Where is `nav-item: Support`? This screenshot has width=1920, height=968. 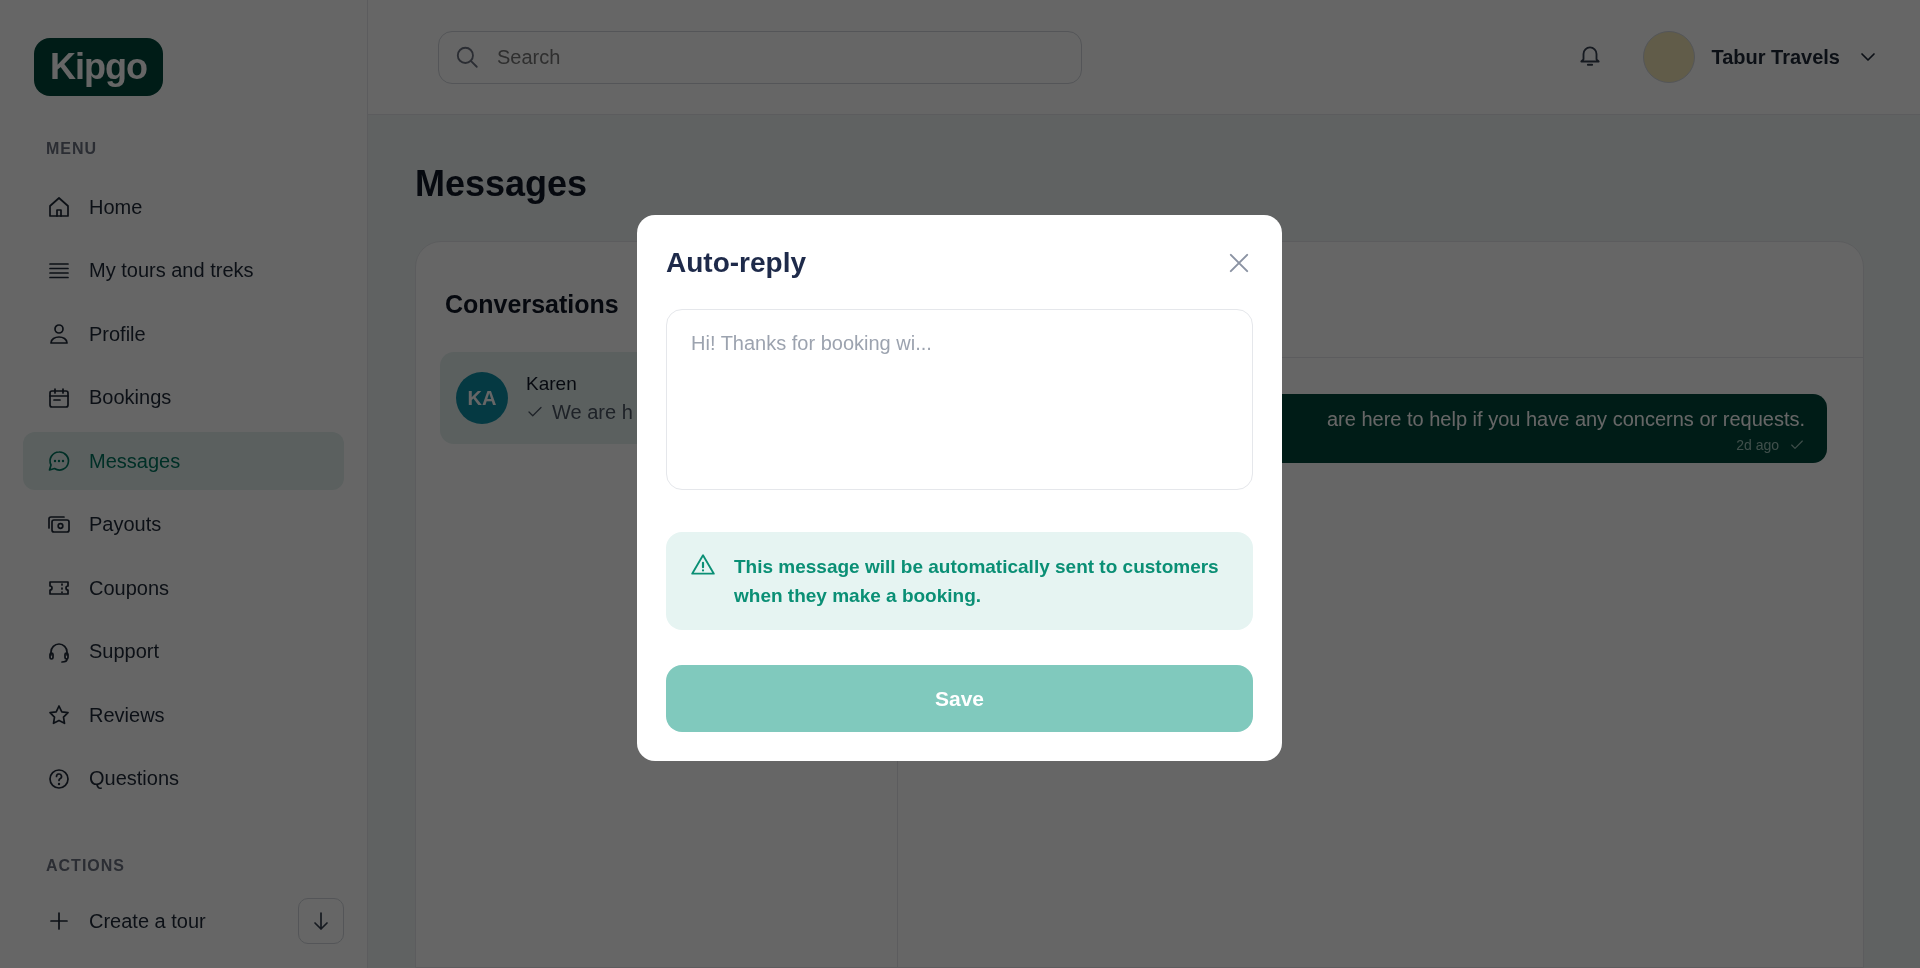
nav-item: Support is located at coordinates (183, 651).